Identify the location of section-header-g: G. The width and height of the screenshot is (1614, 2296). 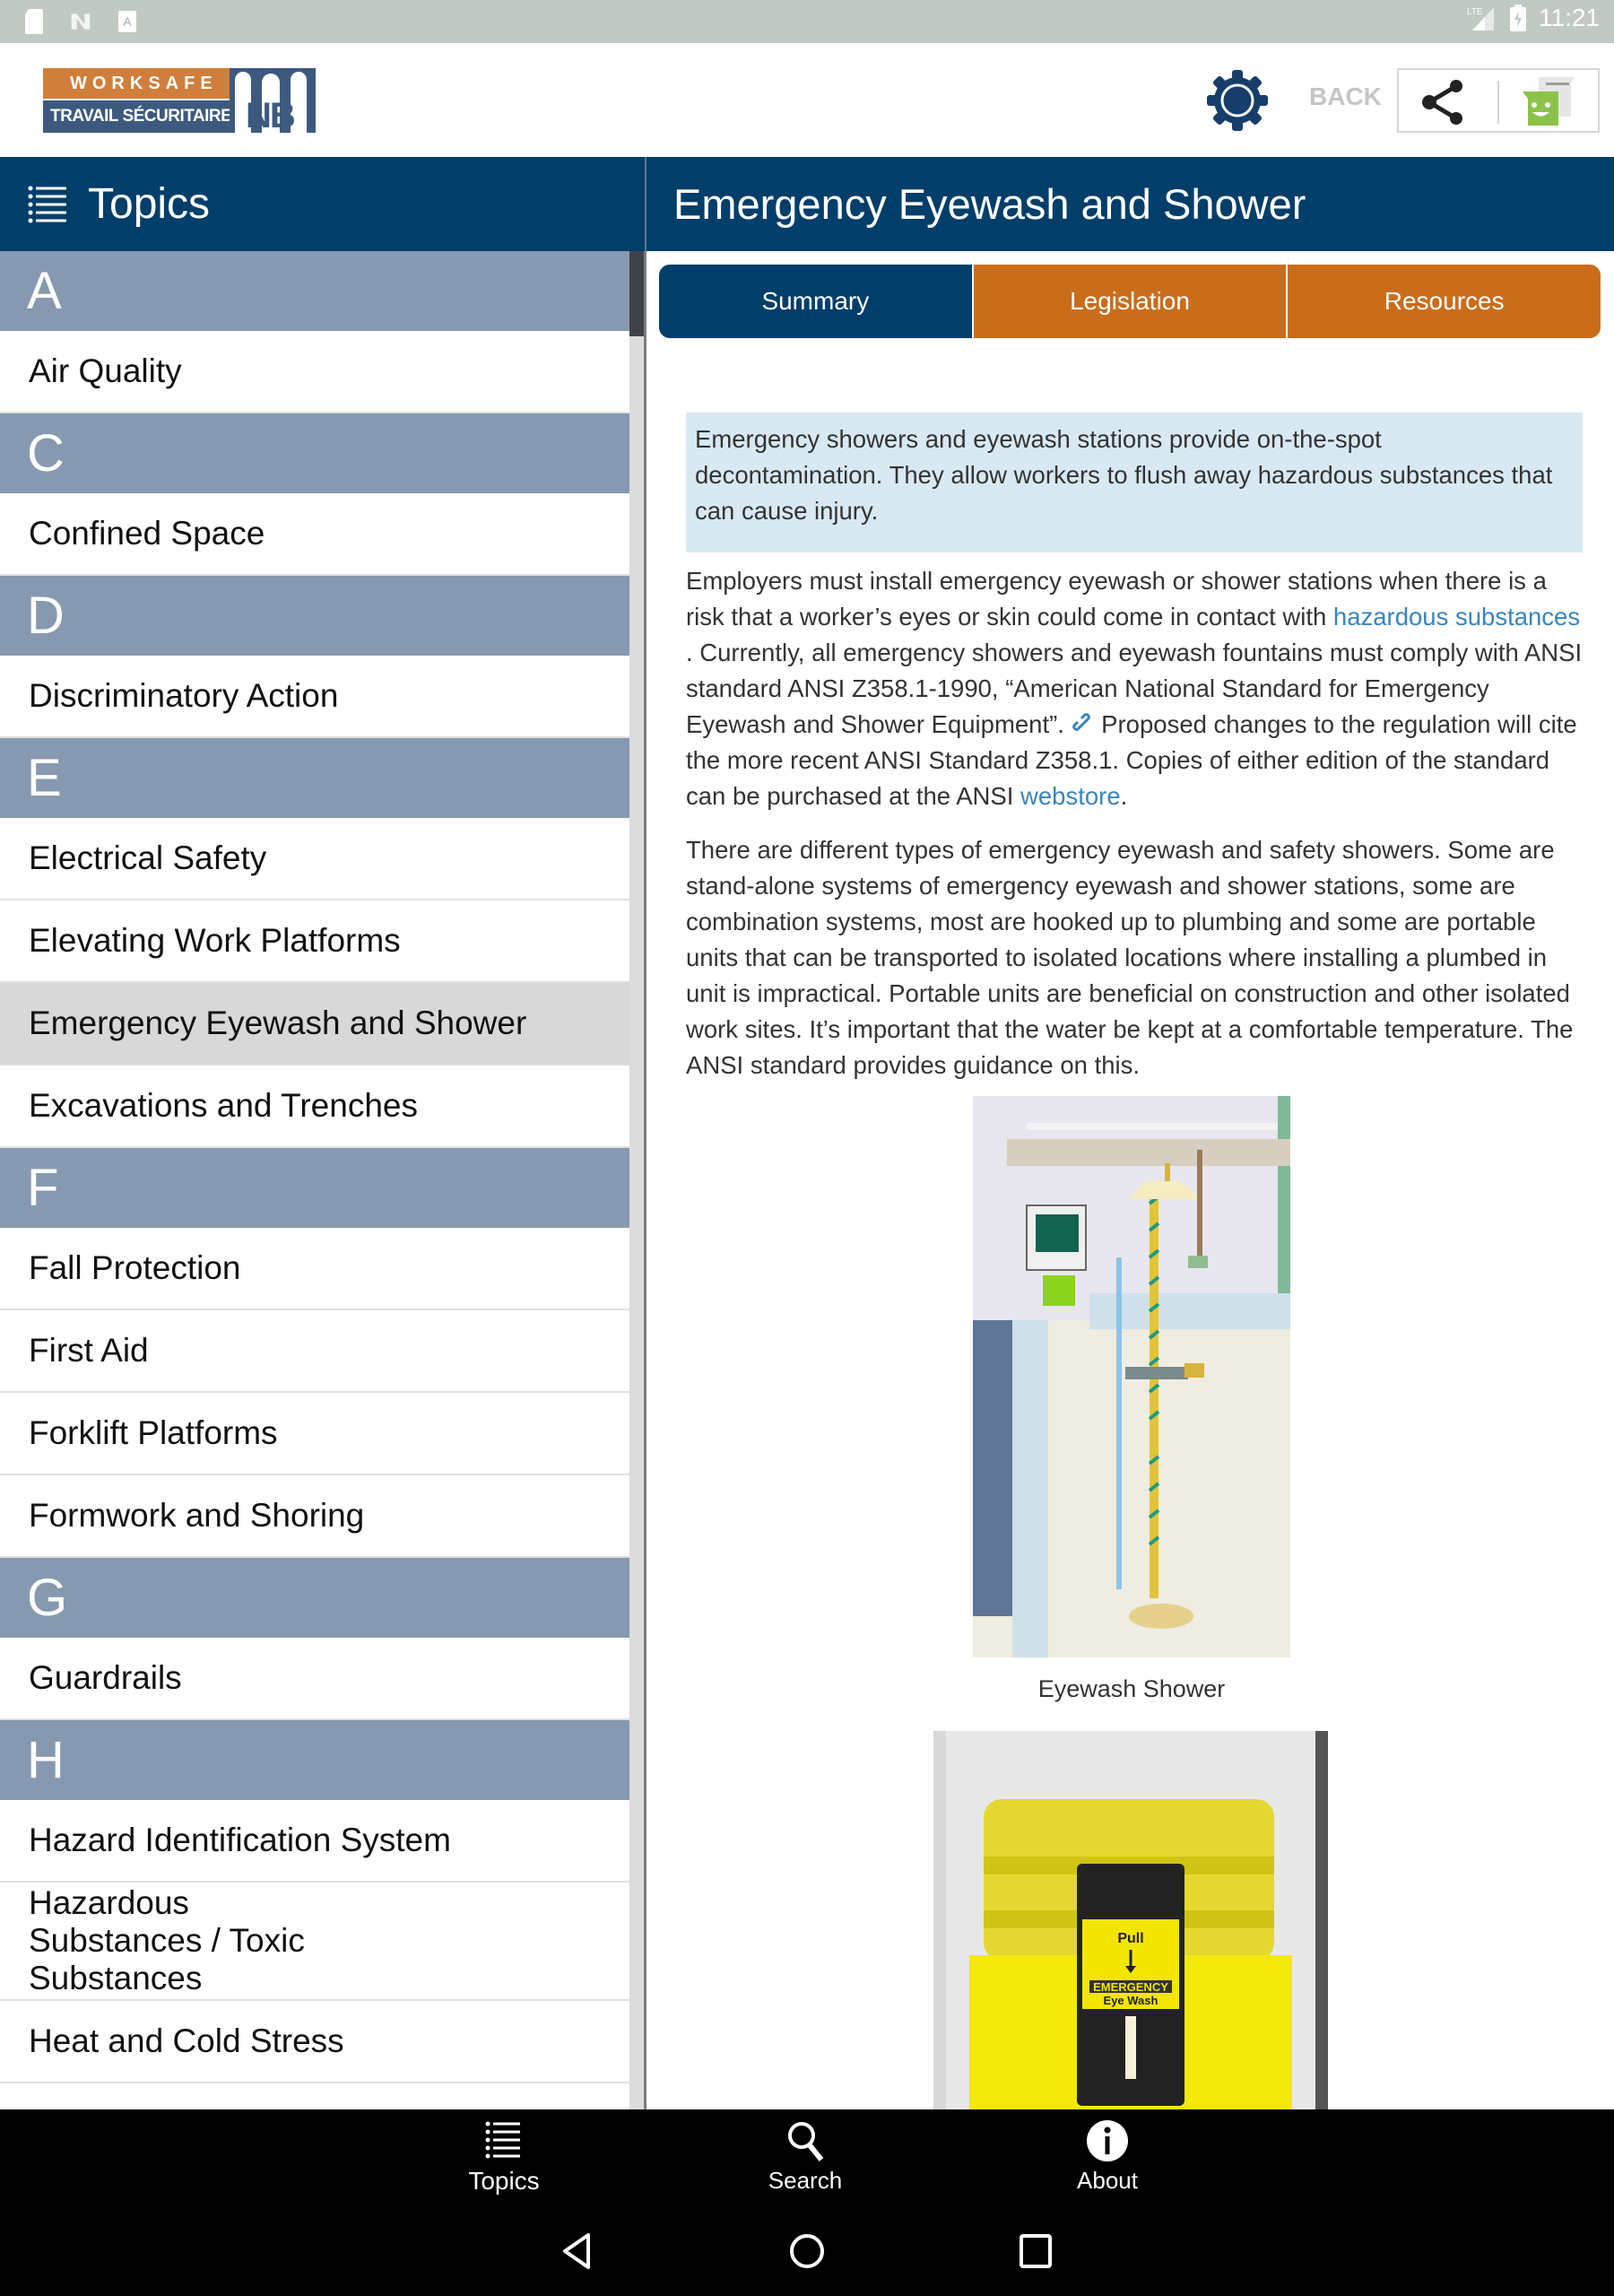
(314, 1598).